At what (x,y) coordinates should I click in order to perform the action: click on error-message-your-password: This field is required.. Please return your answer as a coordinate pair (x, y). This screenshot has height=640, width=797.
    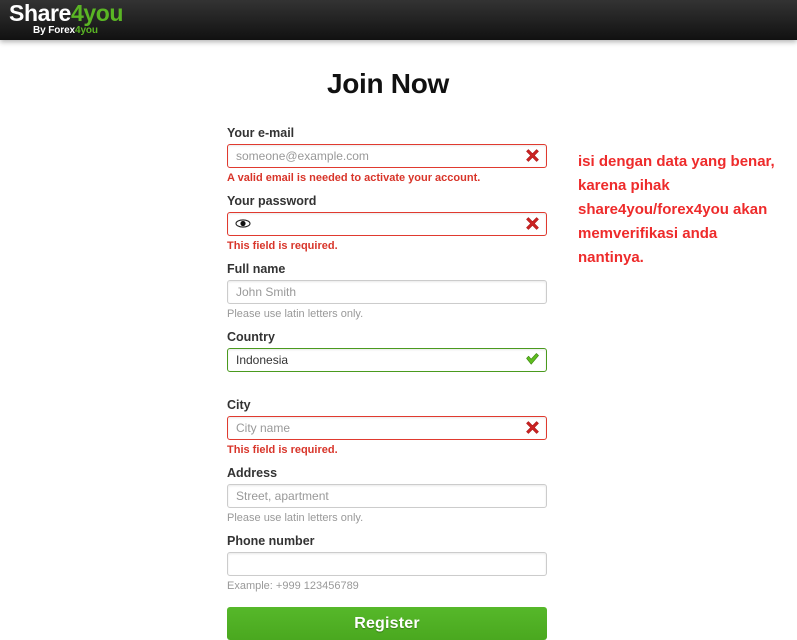
    Looking at the image, I should click on (282, 246).